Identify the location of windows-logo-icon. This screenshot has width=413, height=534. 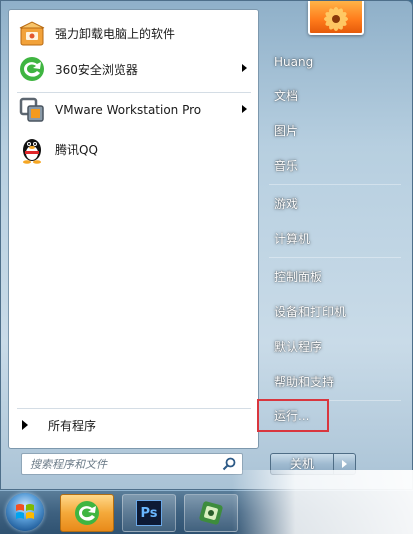
(25, 511).